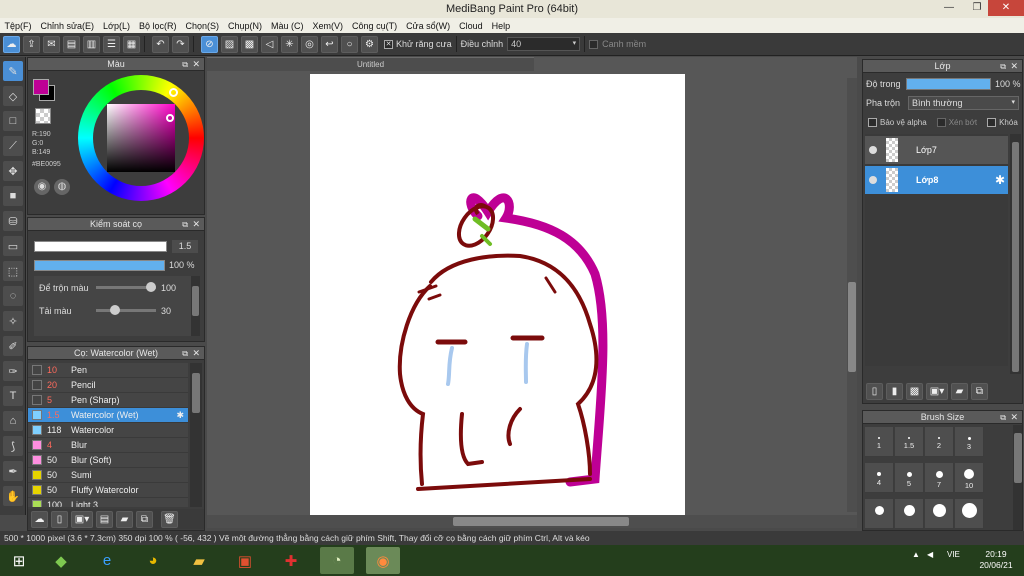  I want to click on layer-blend-select: Bình thường ▾, so click(963, 103).